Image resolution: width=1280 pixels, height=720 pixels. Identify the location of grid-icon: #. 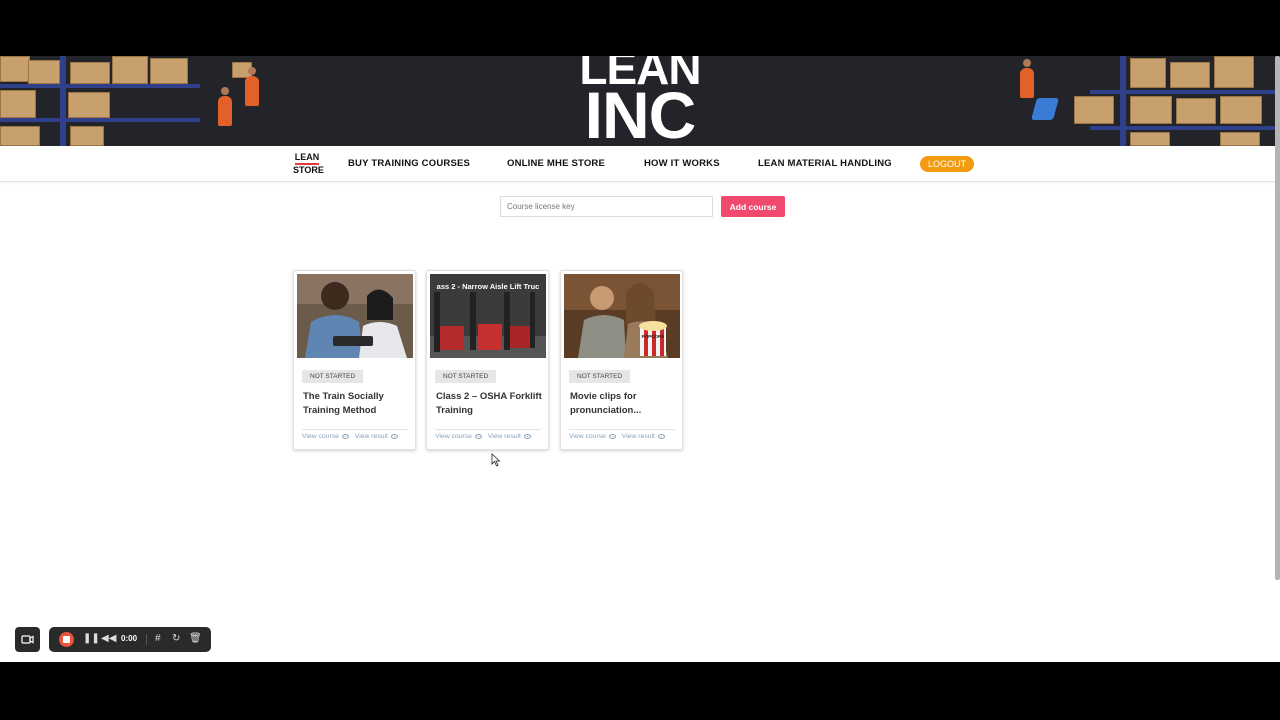
(158, 639).